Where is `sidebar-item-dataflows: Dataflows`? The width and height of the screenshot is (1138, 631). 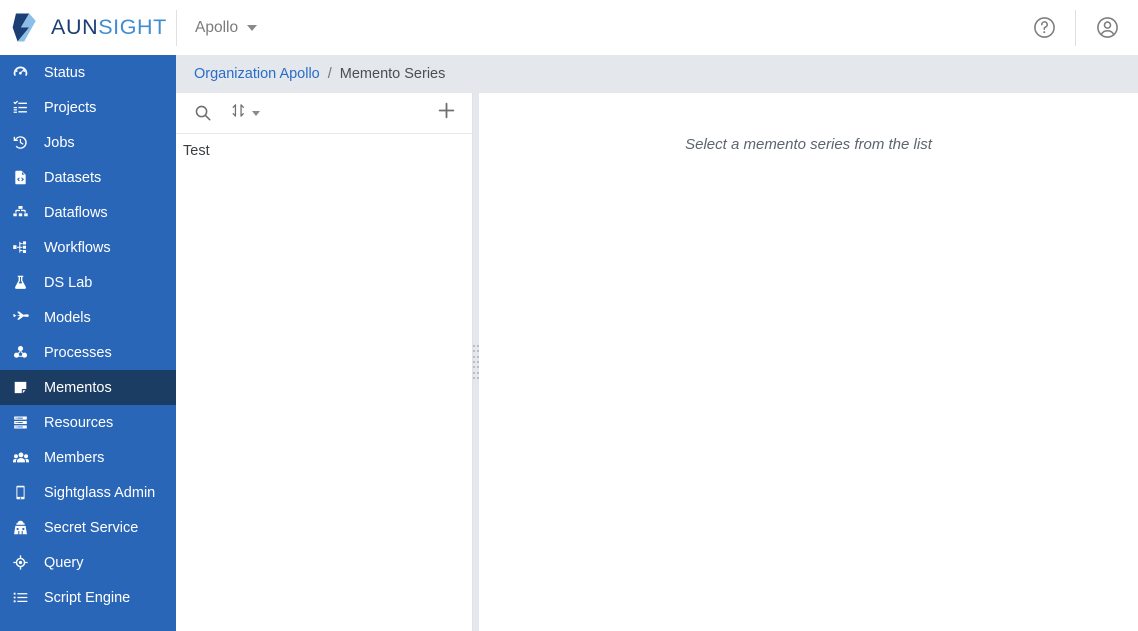 sidebar-item-dataflows: Dataflows is located at coordinates (88, 212).